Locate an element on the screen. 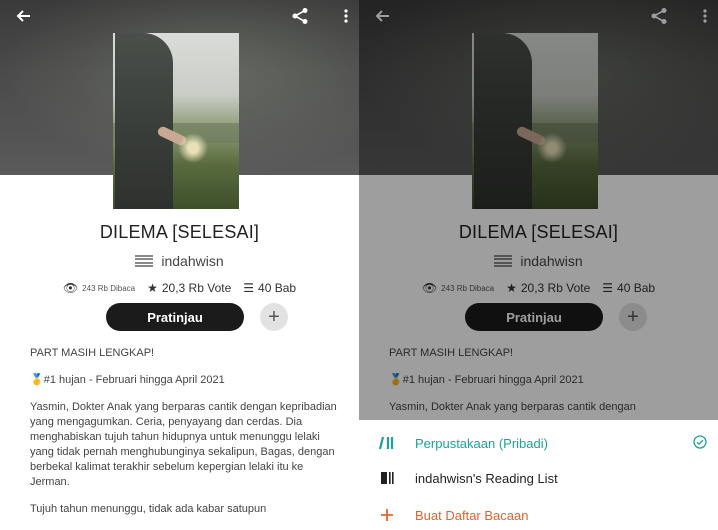 The height and width of the screenshot is (530, 718). add-to-library-button: + is located at coordinates (274, 317).